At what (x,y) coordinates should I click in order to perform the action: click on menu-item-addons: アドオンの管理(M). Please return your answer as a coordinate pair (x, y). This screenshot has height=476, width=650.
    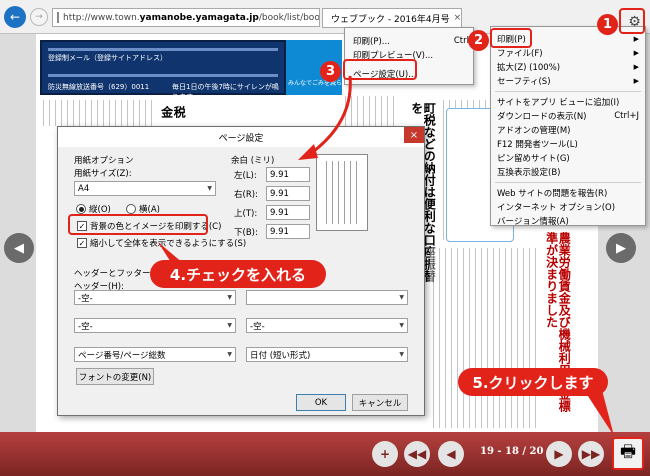
    Looking at the image, I should click on (568, 130).